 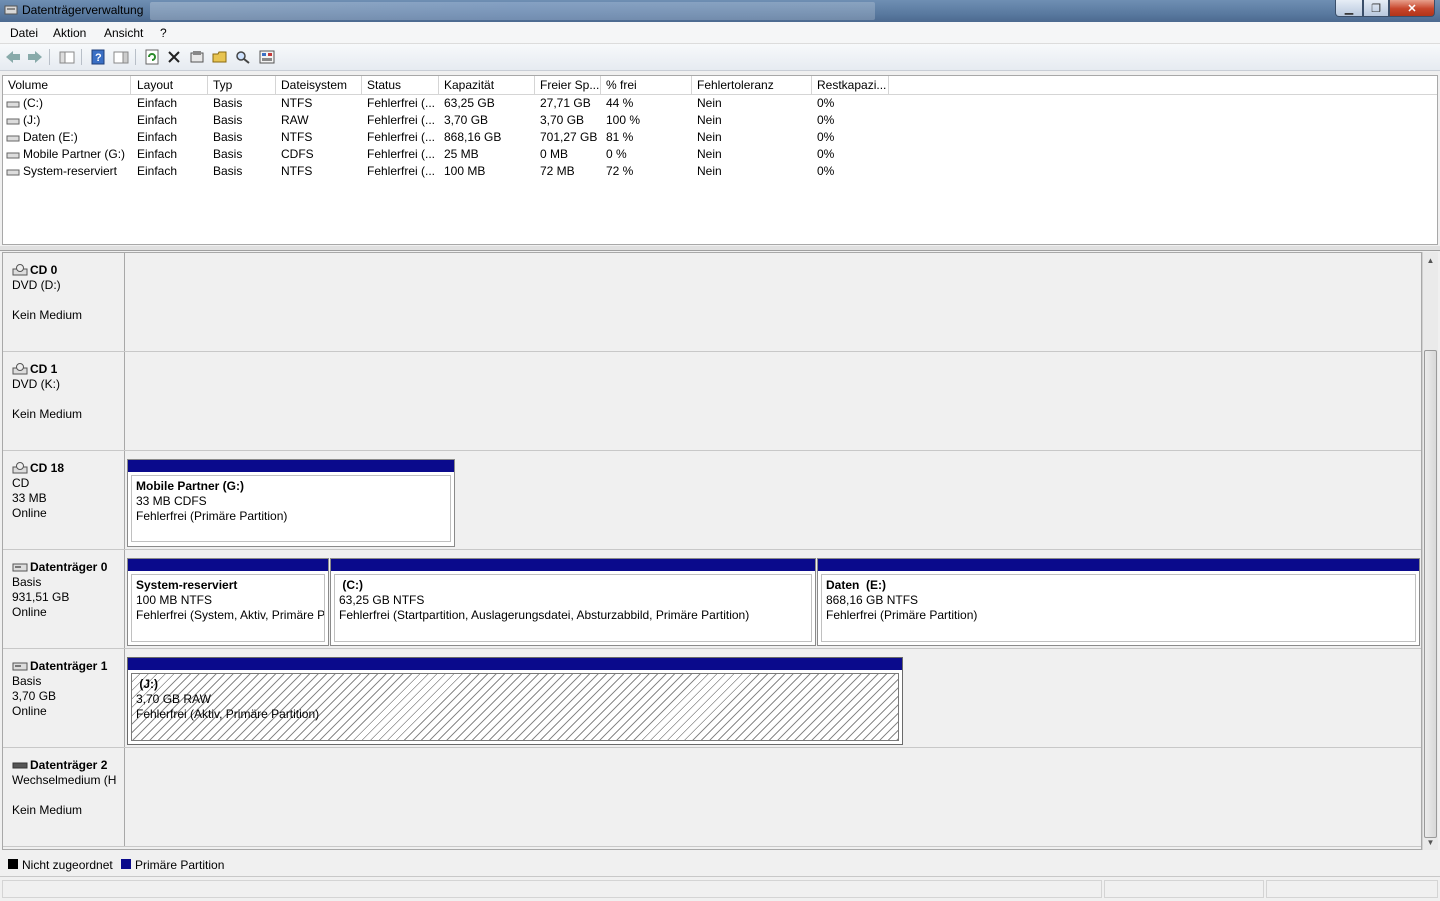 I want to click on col-prozent-frei: % frei, so click(x=646, y=85).